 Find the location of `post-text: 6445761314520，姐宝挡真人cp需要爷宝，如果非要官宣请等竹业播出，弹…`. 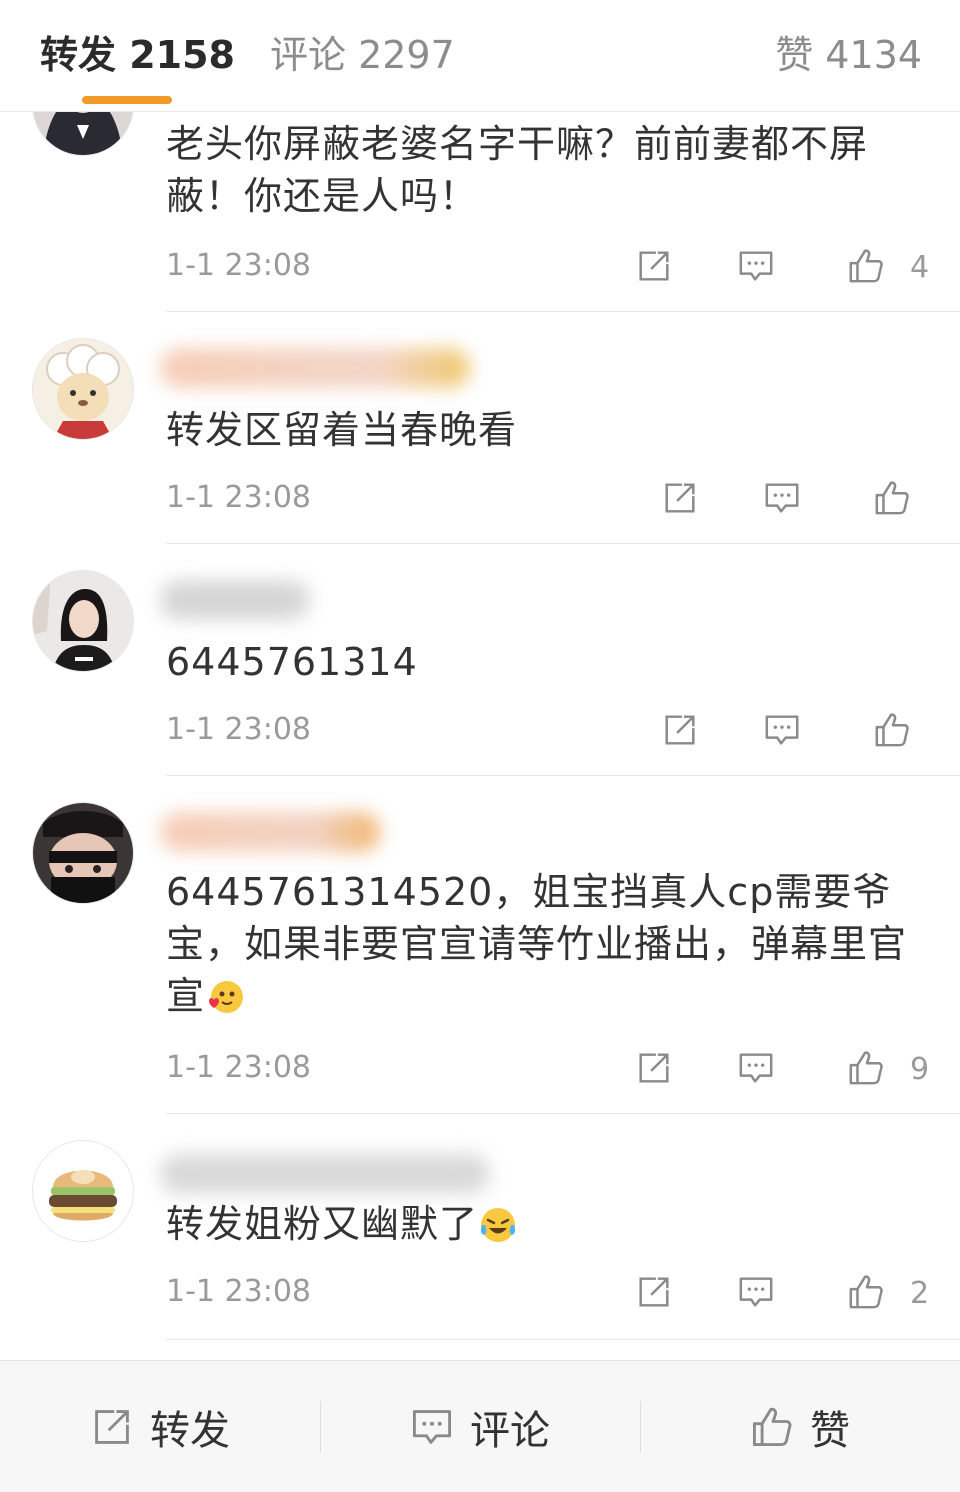

post-text: 6445761314520，姐宝挡真人cp需要爷宝，如果非要官宣请等竹业播出，弹… is located at coordinates (537, 944).